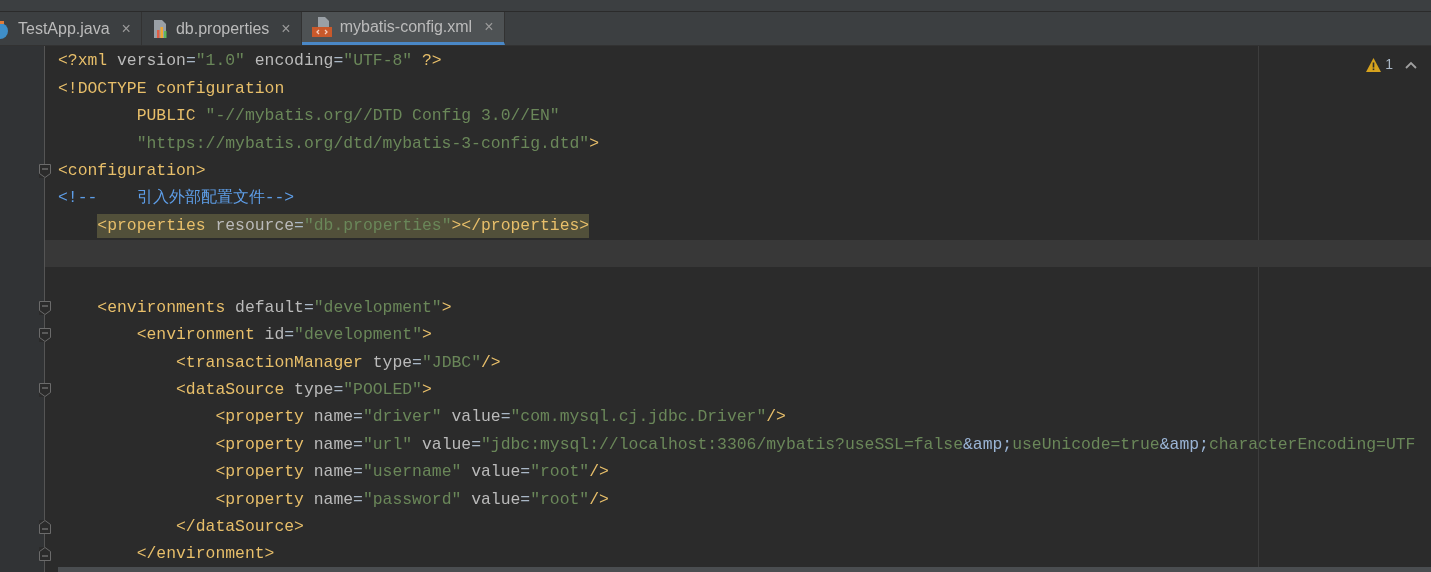  I want to click on code-line: <transactionManager type="JDBC"/>, so click(338, 362).